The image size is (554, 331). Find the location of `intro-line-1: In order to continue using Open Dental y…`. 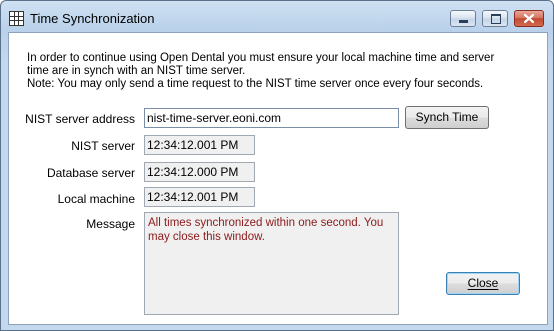

intro-line-1: In order to continue using Open Dental y… is located at coordinates (261, 58).